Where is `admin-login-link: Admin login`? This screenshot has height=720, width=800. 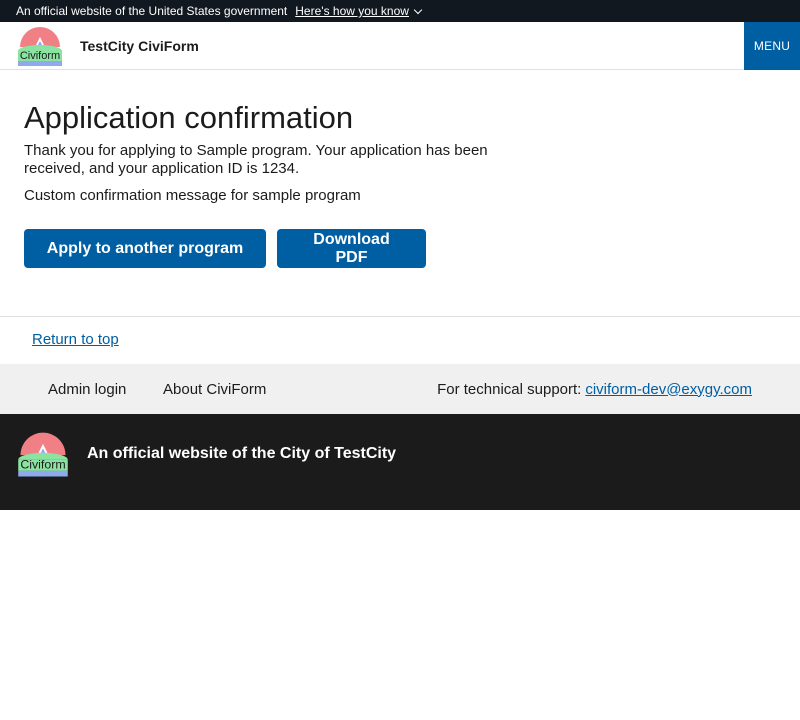 admin-login-link: Admin login is located at coordinates (87, 389).